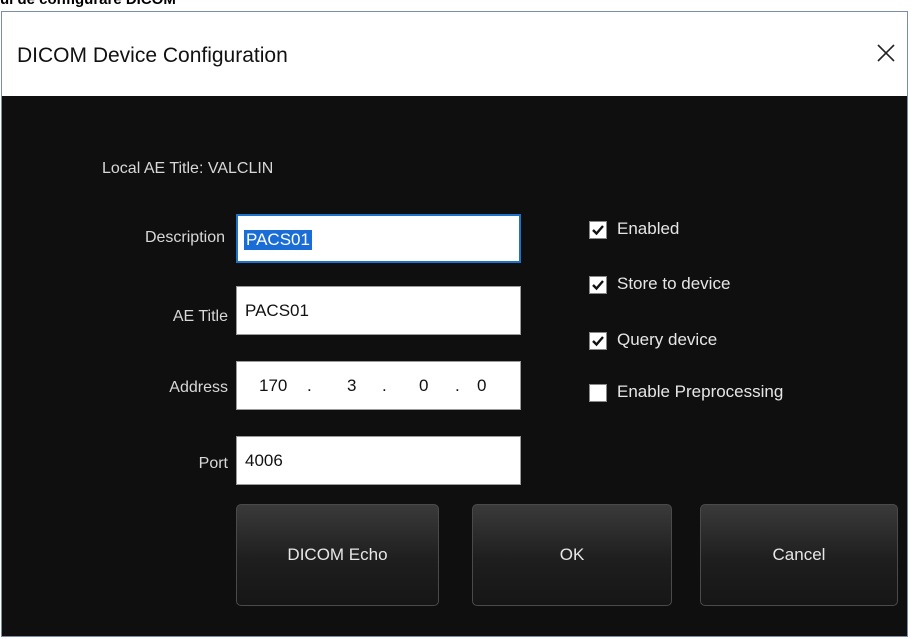 This screenshot has width=911, height=639. Describe the element at coordinates (423, 386) in the screenshot. I see `ip-octet-3: 0` at that location.